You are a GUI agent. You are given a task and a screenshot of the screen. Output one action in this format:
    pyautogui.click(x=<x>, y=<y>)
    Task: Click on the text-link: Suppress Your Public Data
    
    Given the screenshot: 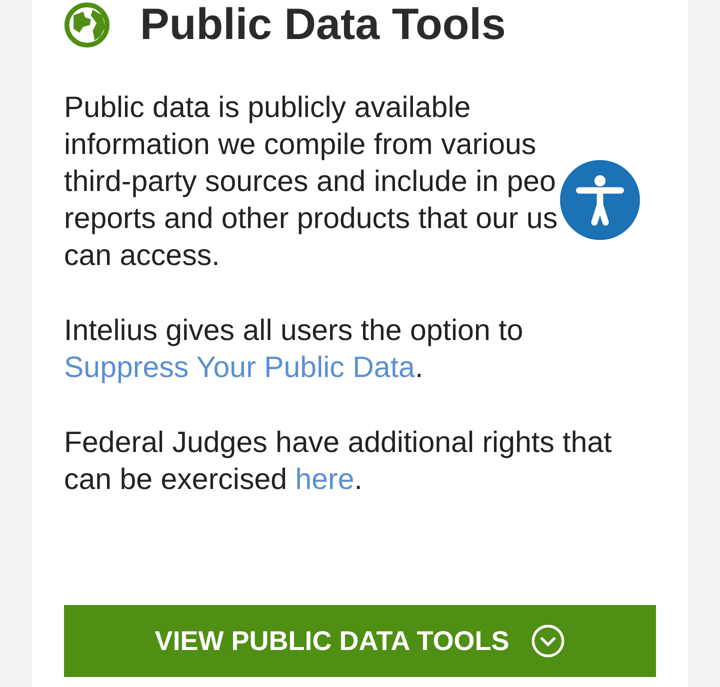 What is the action you would take?
    pyautogui.click(x=239, y=367)
    